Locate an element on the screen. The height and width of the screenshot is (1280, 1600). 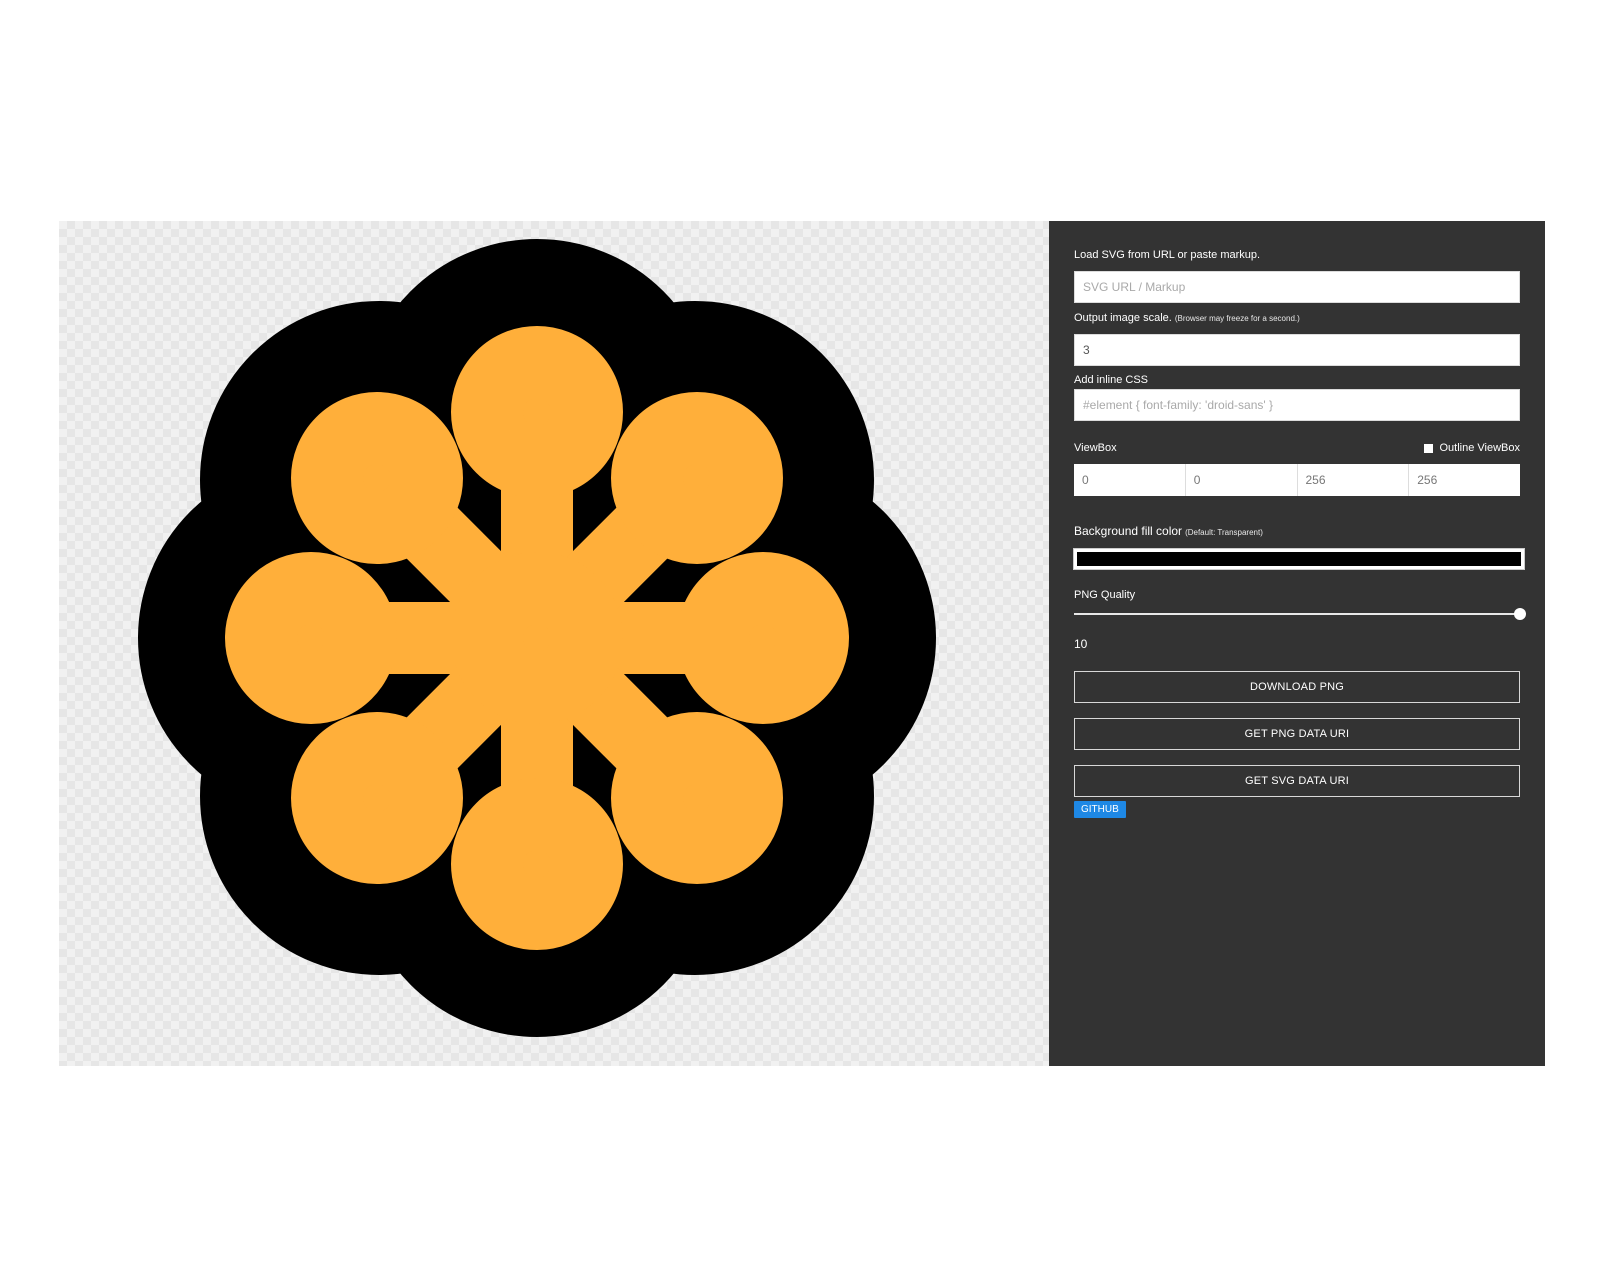
outline-viewbox-checkbox is located at coordinates (1429, 448).